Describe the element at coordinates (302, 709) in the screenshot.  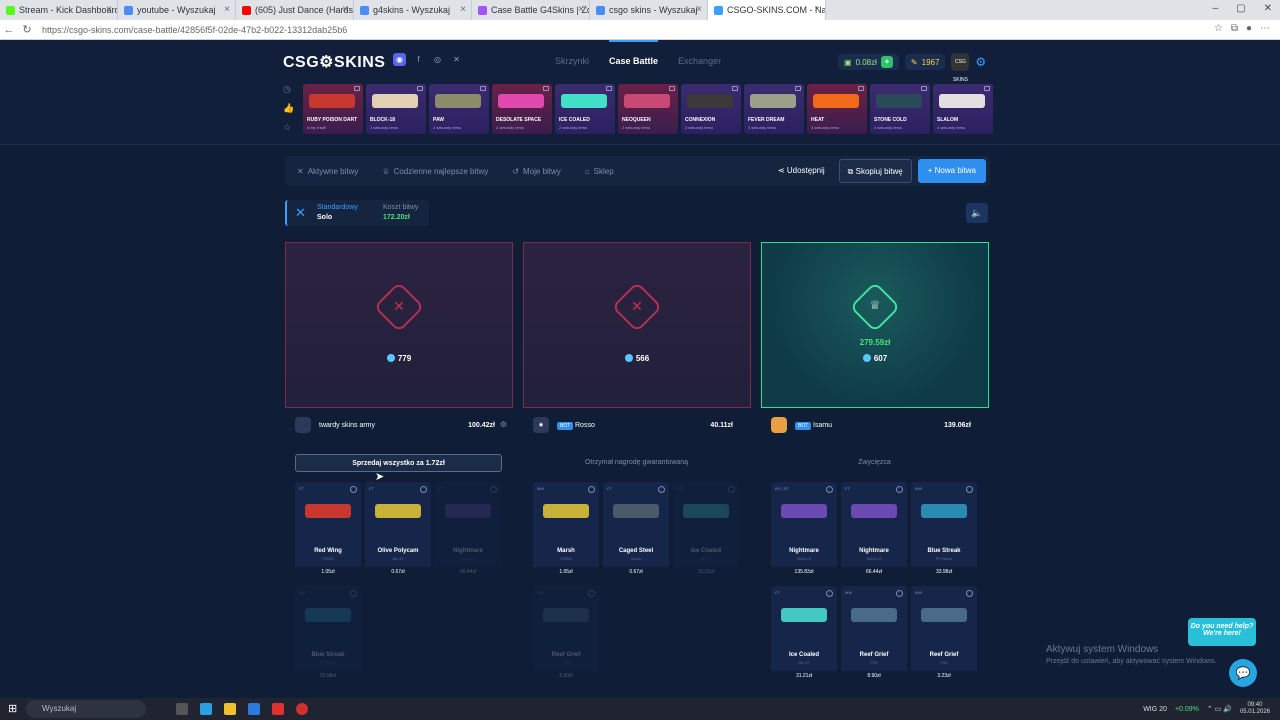
I see `obs-icon` at that location.